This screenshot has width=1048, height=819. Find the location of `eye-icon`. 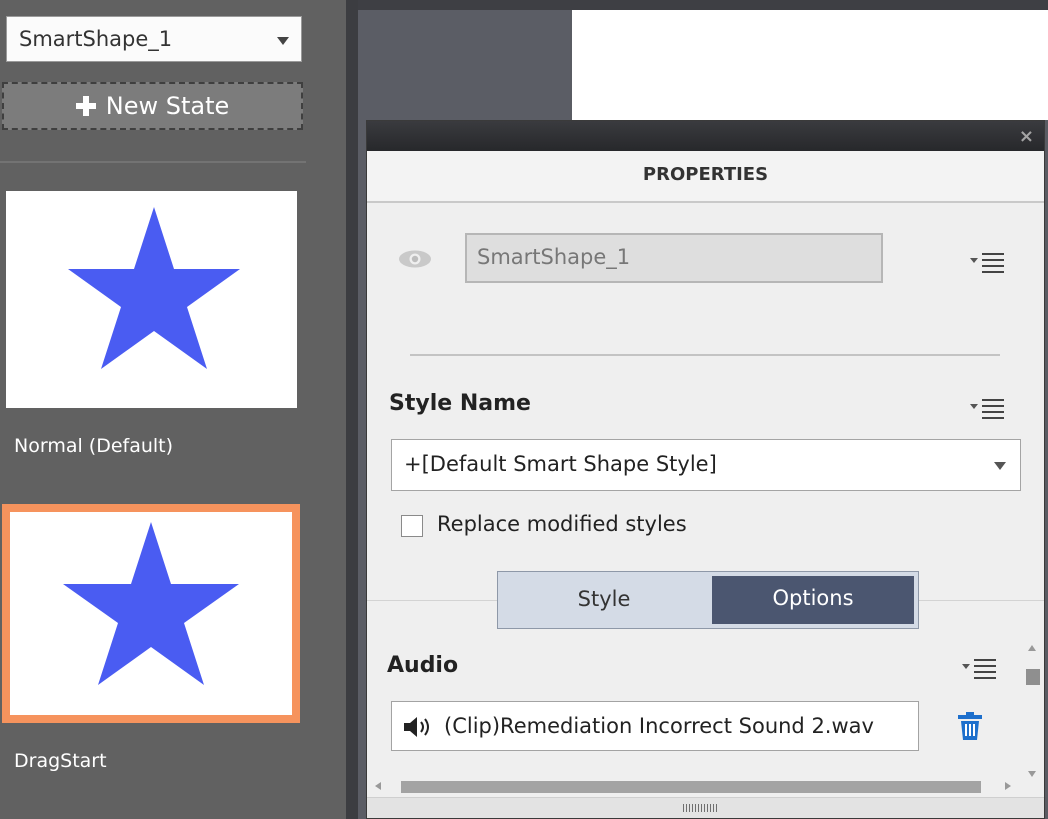

eye-icon is located at coordinates (415, 259).